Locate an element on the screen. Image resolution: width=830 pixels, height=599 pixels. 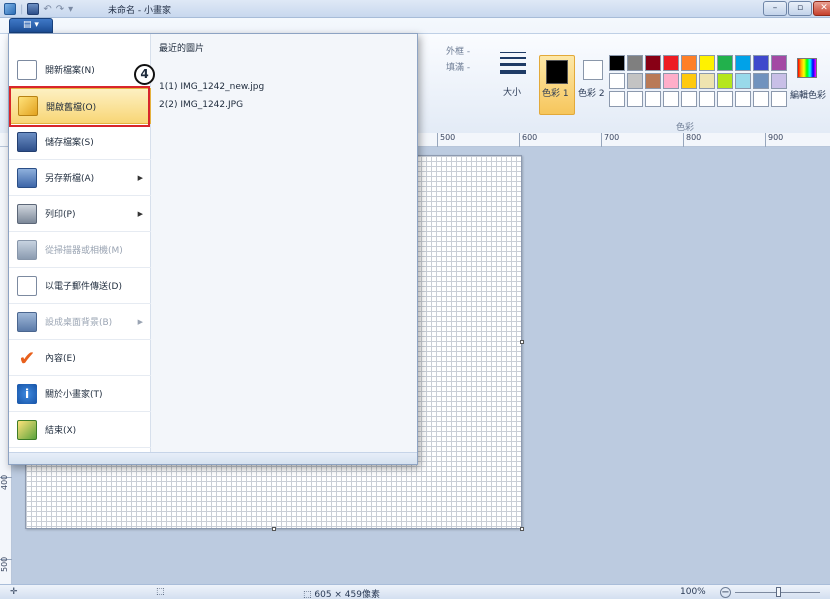
status-bar: ✛ ⬚ ⬚ 605 × 459像素 100% − is located at coordinates (415, 591).